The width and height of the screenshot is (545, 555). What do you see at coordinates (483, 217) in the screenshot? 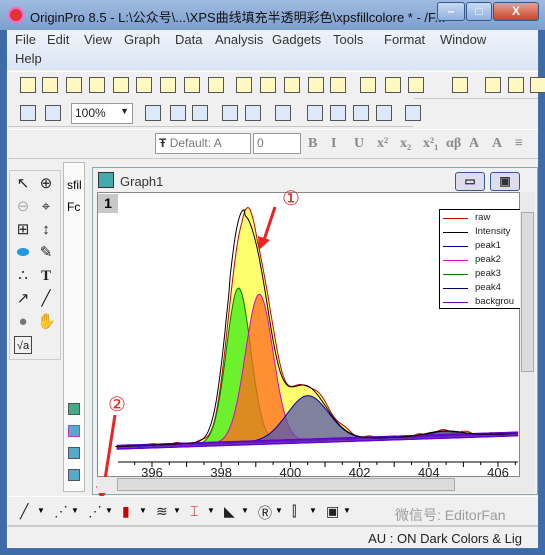
I see `legend-label: raw` at bounding box center [483, 217].